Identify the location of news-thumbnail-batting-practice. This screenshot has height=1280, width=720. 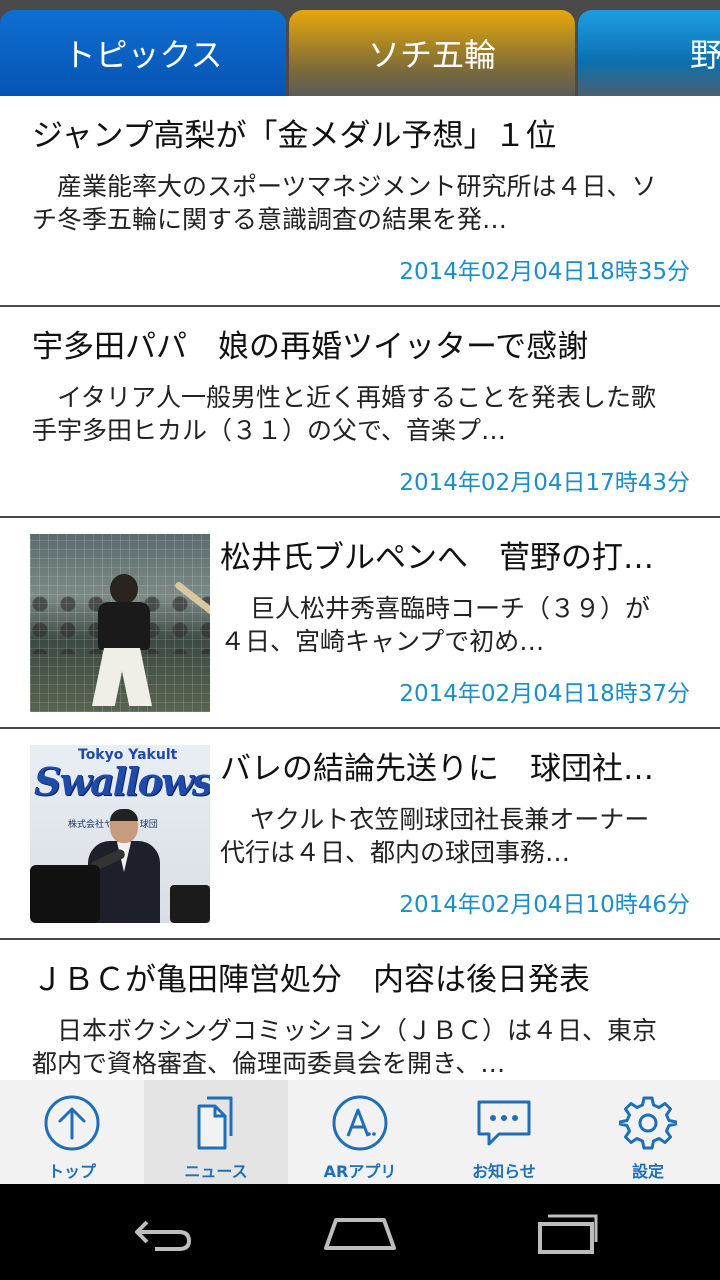
(120, 623).